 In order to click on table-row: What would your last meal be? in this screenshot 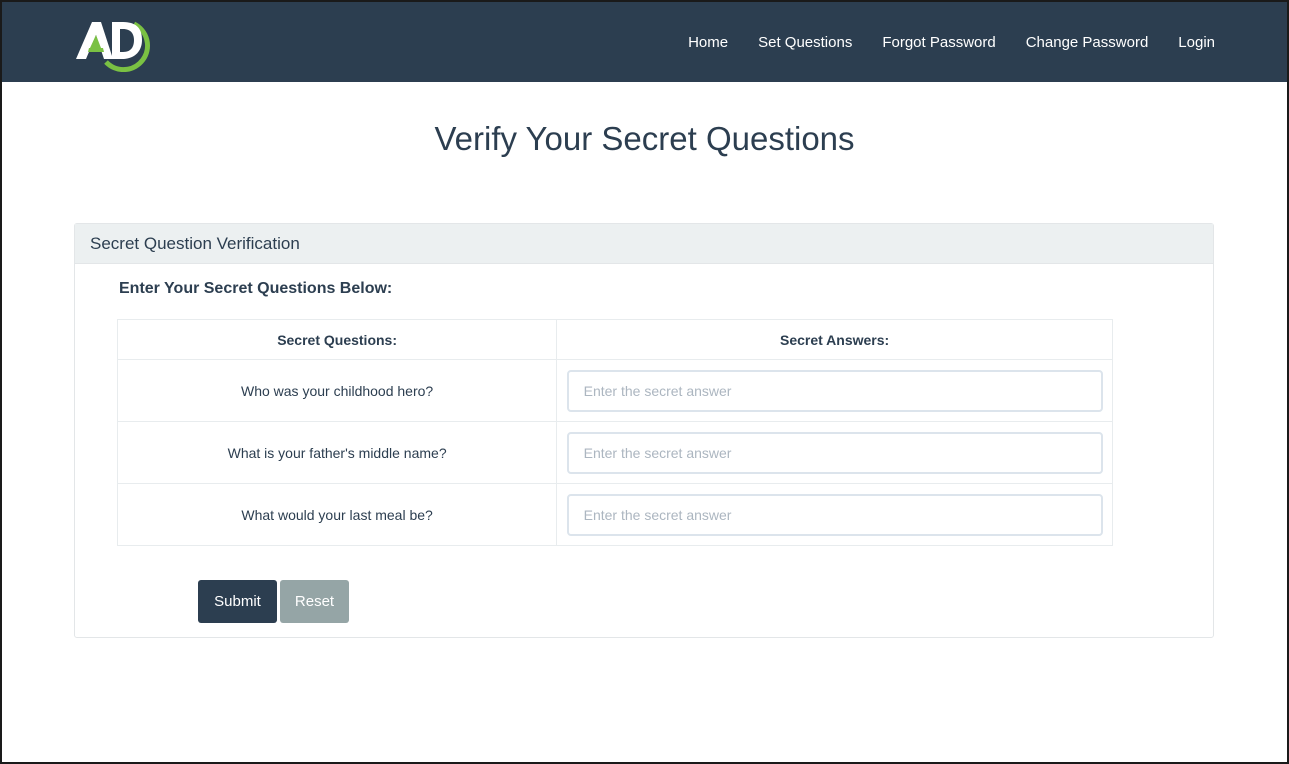, I will do `click(614, 514)`.